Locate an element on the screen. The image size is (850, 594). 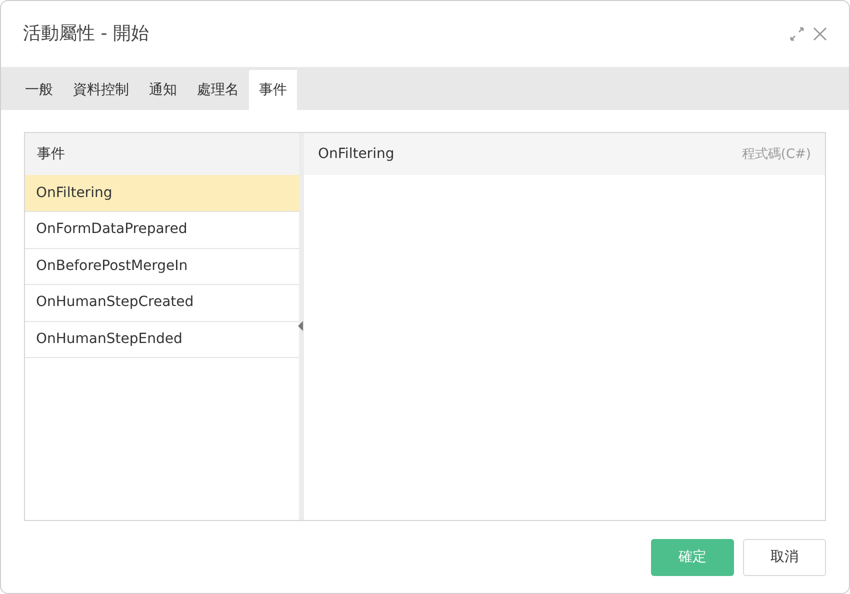
tab: 資料控制 is located at coordinates (101, 90).